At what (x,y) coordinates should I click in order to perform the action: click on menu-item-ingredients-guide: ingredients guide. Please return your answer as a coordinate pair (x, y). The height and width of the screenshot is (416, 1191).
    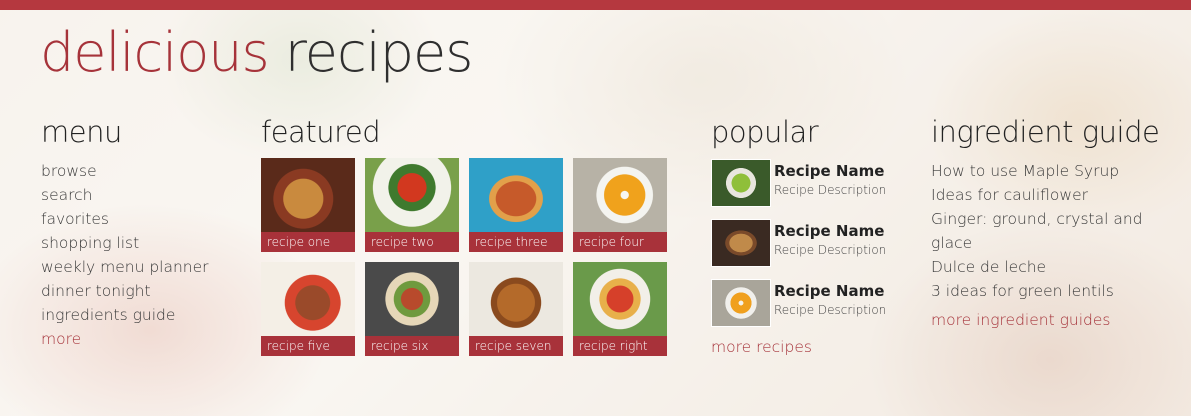
    Looking at the image, I should click on (141, 315).